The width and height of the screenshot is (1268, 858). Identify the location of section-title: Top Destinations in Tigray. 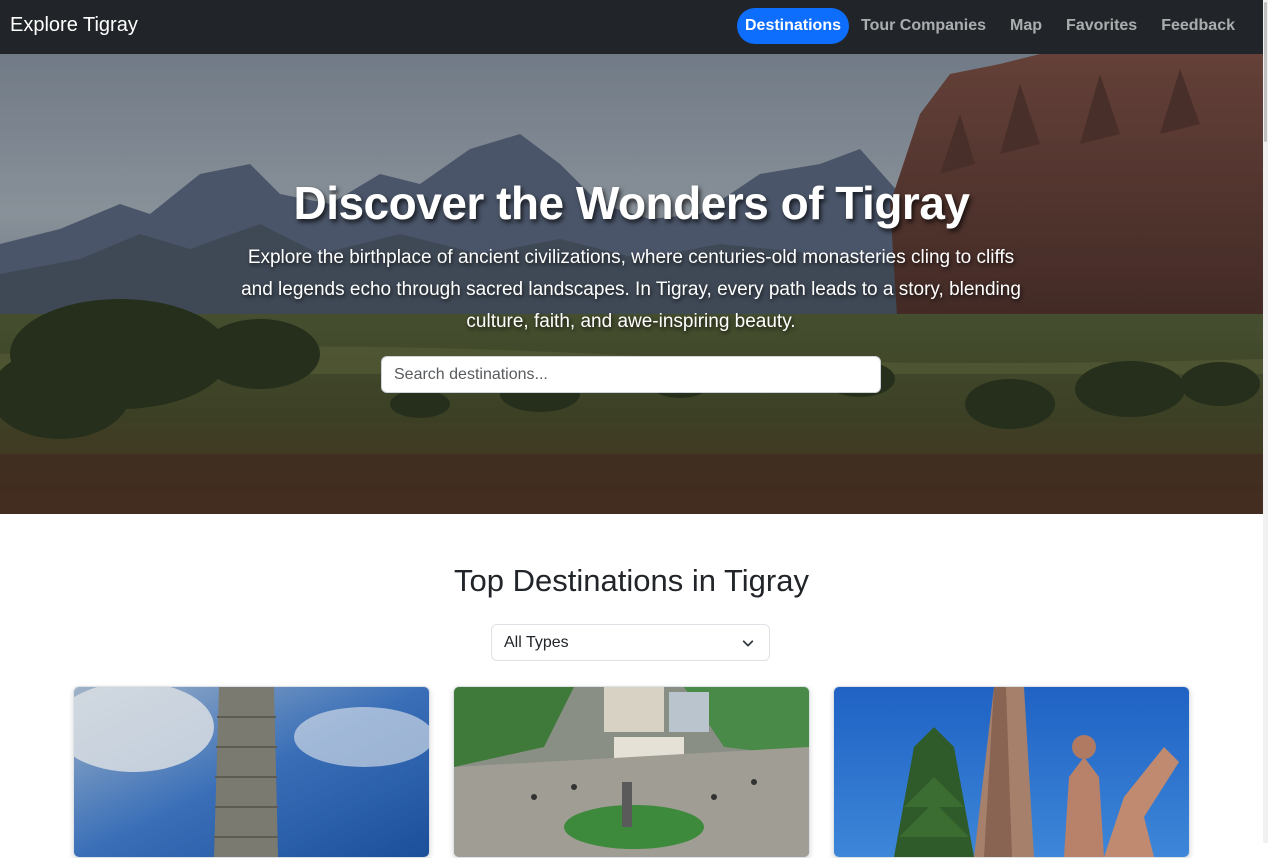
(631, 580).